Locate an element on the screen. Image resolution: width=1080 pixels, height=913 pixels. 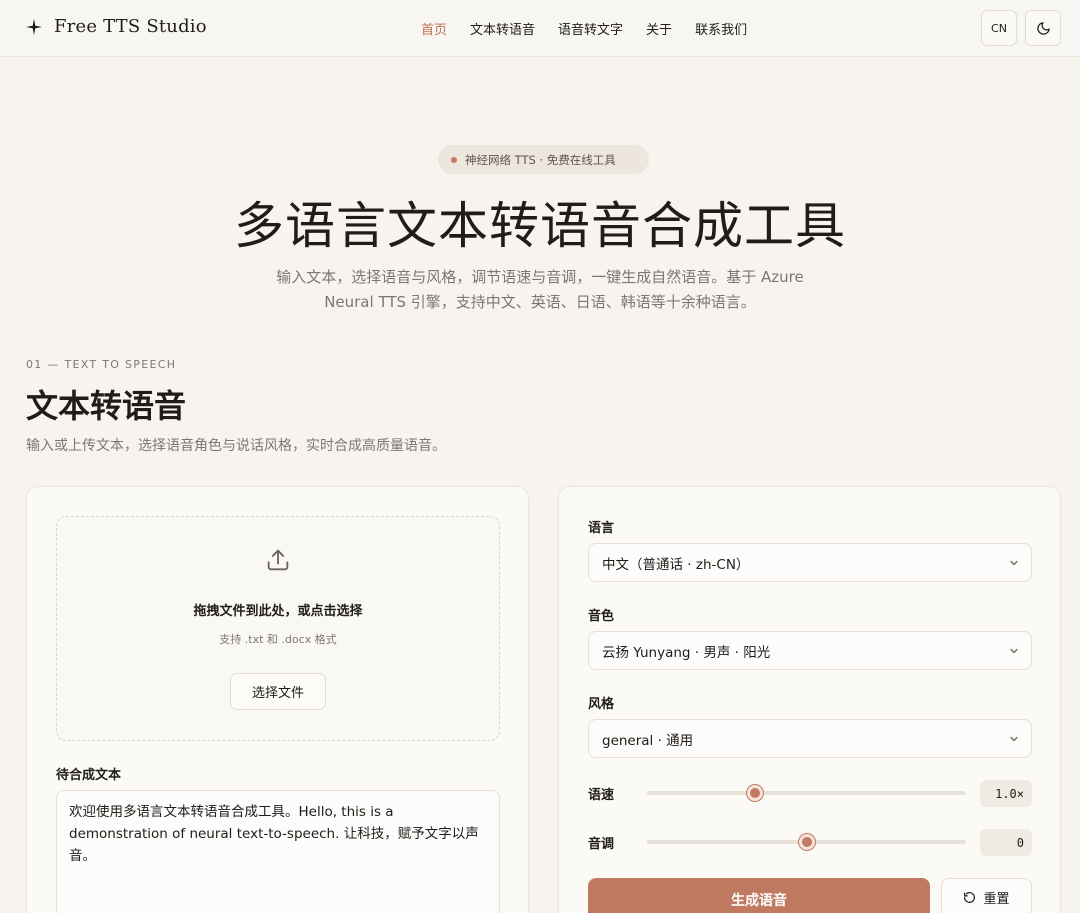
rate-slider is located at coordinates (806, 793).